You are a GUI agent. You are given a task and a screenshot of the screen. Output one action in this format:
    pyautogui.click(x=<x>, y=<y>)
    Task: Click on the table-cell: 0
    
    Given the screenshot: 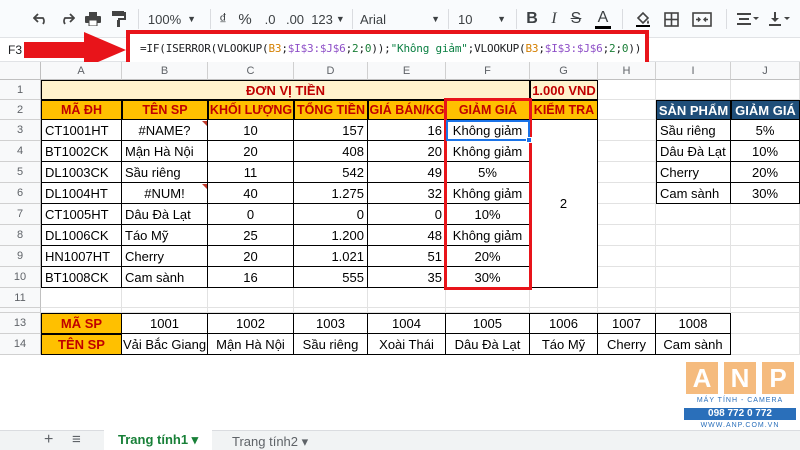 What is the action you would take?
    pyautogui.click(x=407, y=214)
    